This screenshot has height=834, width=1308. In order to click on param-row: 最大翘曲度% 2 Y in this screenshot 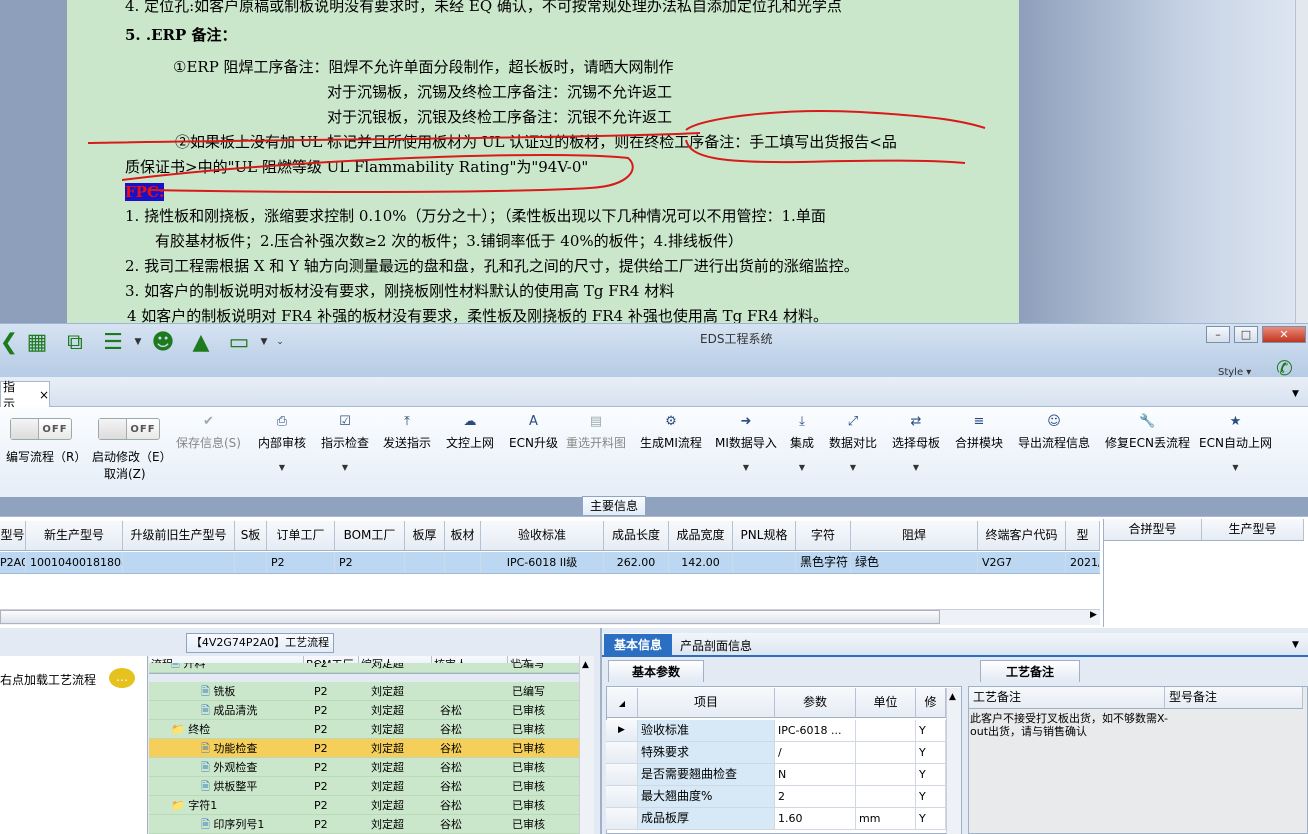, I will do `click(776, 797)`.